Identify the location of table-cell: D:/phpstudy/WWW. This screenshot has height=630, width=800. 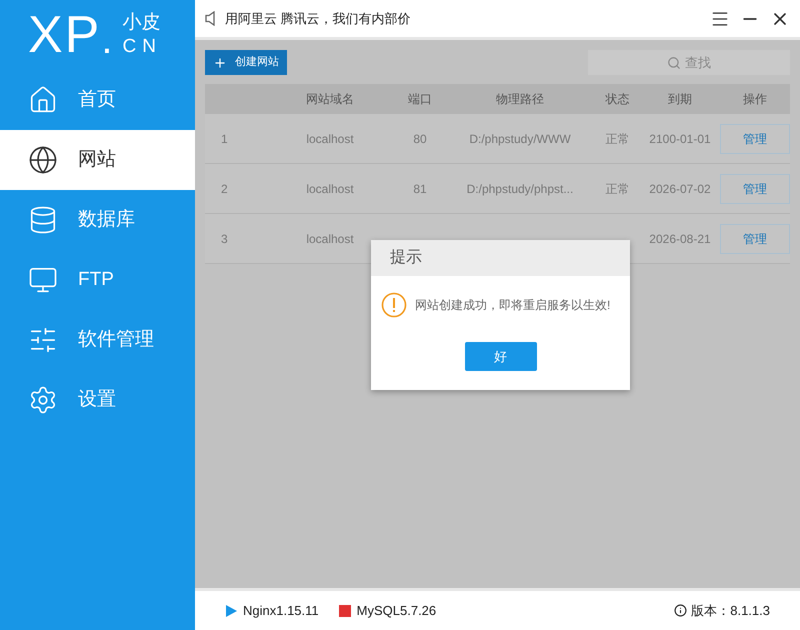
(520, 139).